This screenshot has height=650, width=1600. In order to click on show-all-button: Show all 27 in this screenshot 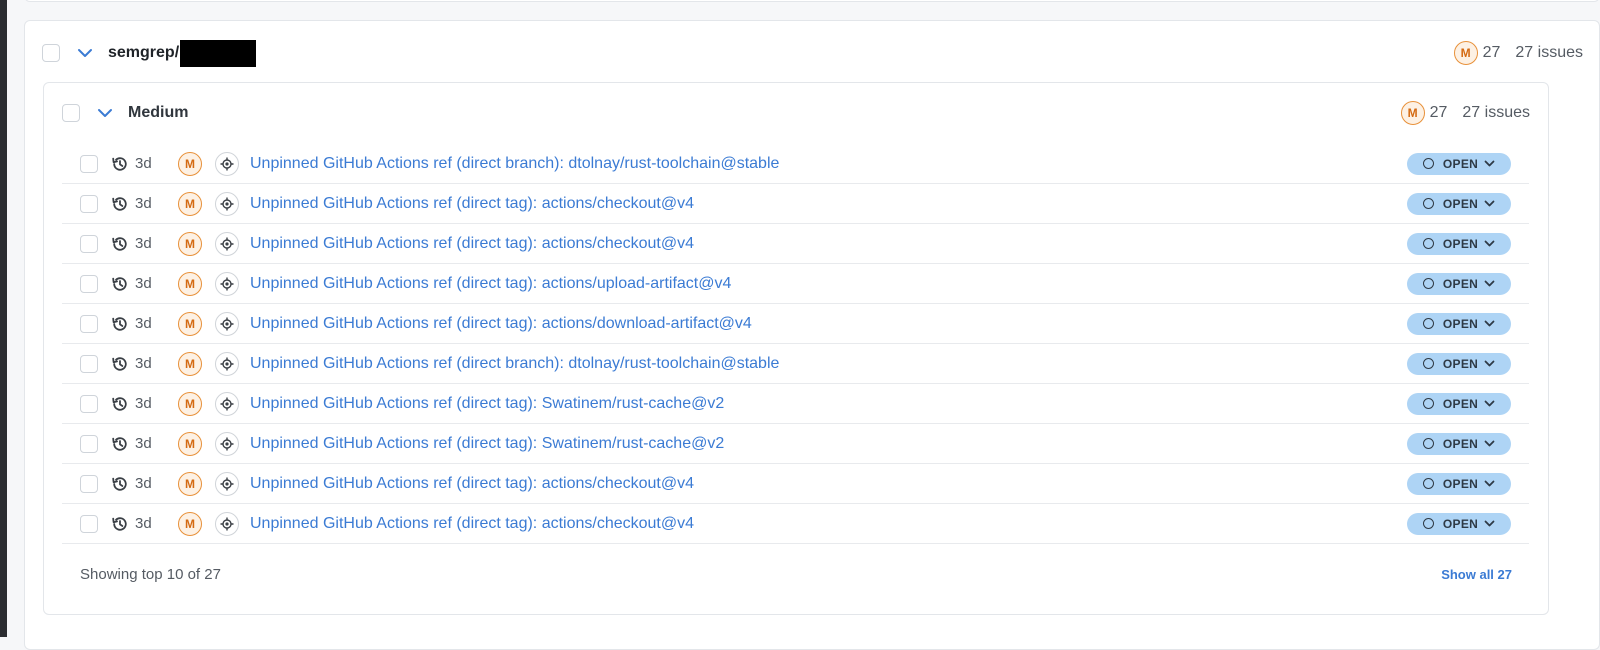, I will do `click(1476, 574)`.